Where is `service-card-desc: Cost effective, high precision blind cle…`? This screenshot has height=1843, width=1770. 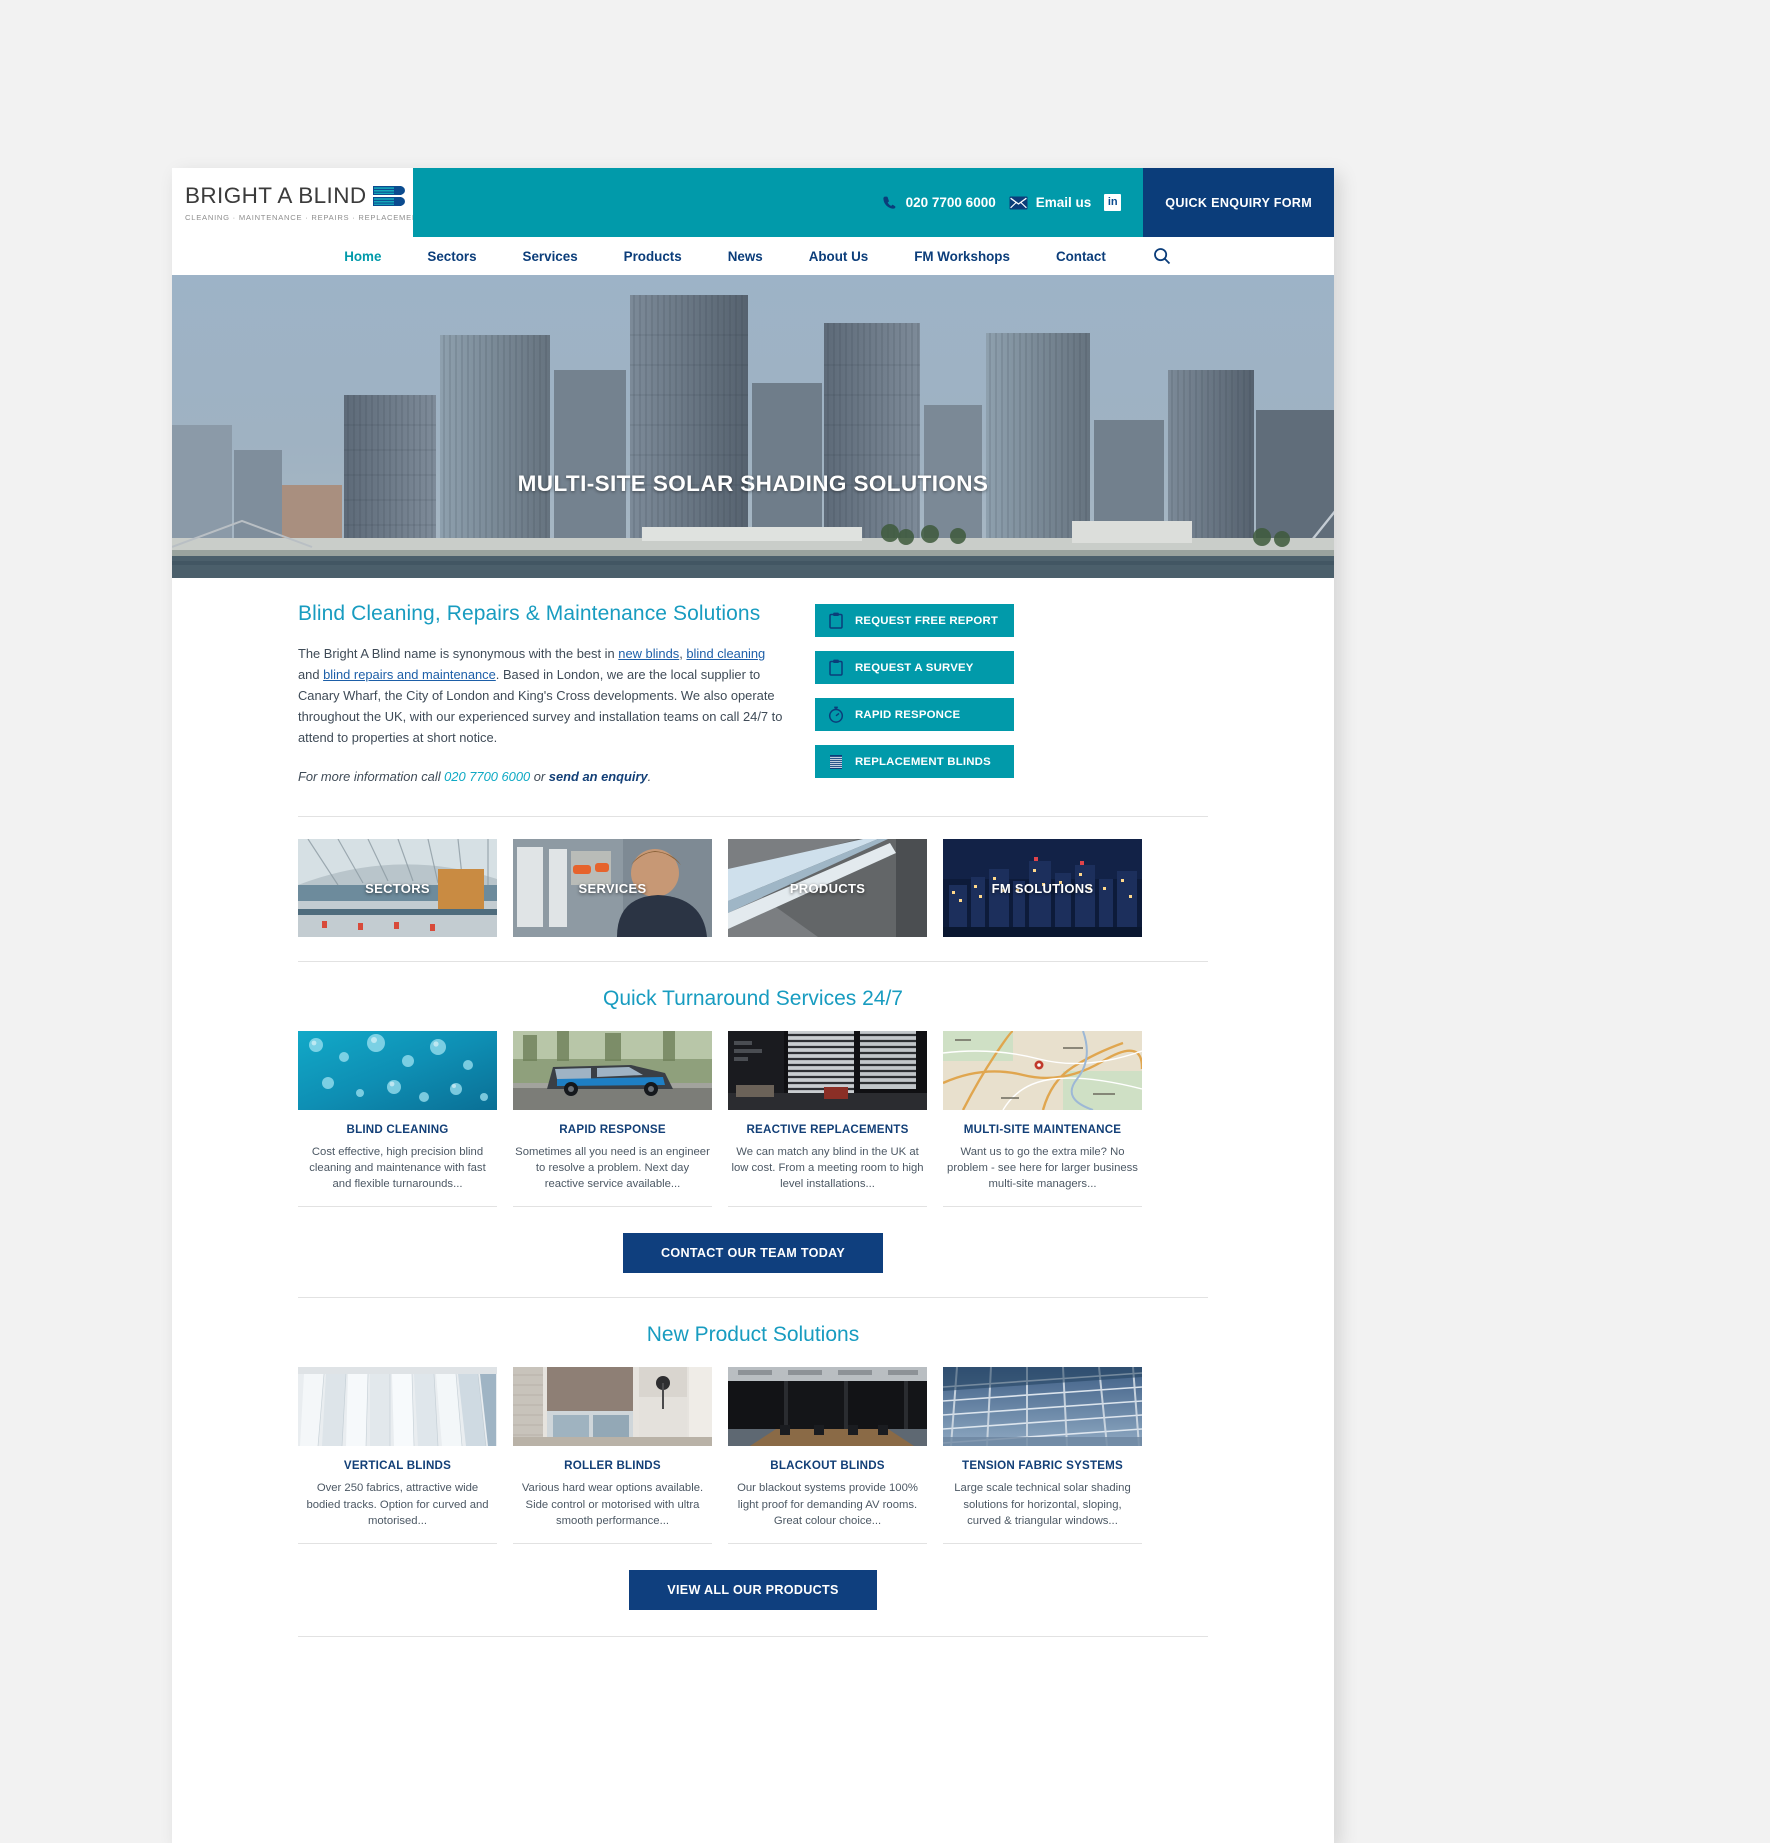
service-card-desc: Cost effective, high precision blind cle… is located at coordinates (397, 1168).